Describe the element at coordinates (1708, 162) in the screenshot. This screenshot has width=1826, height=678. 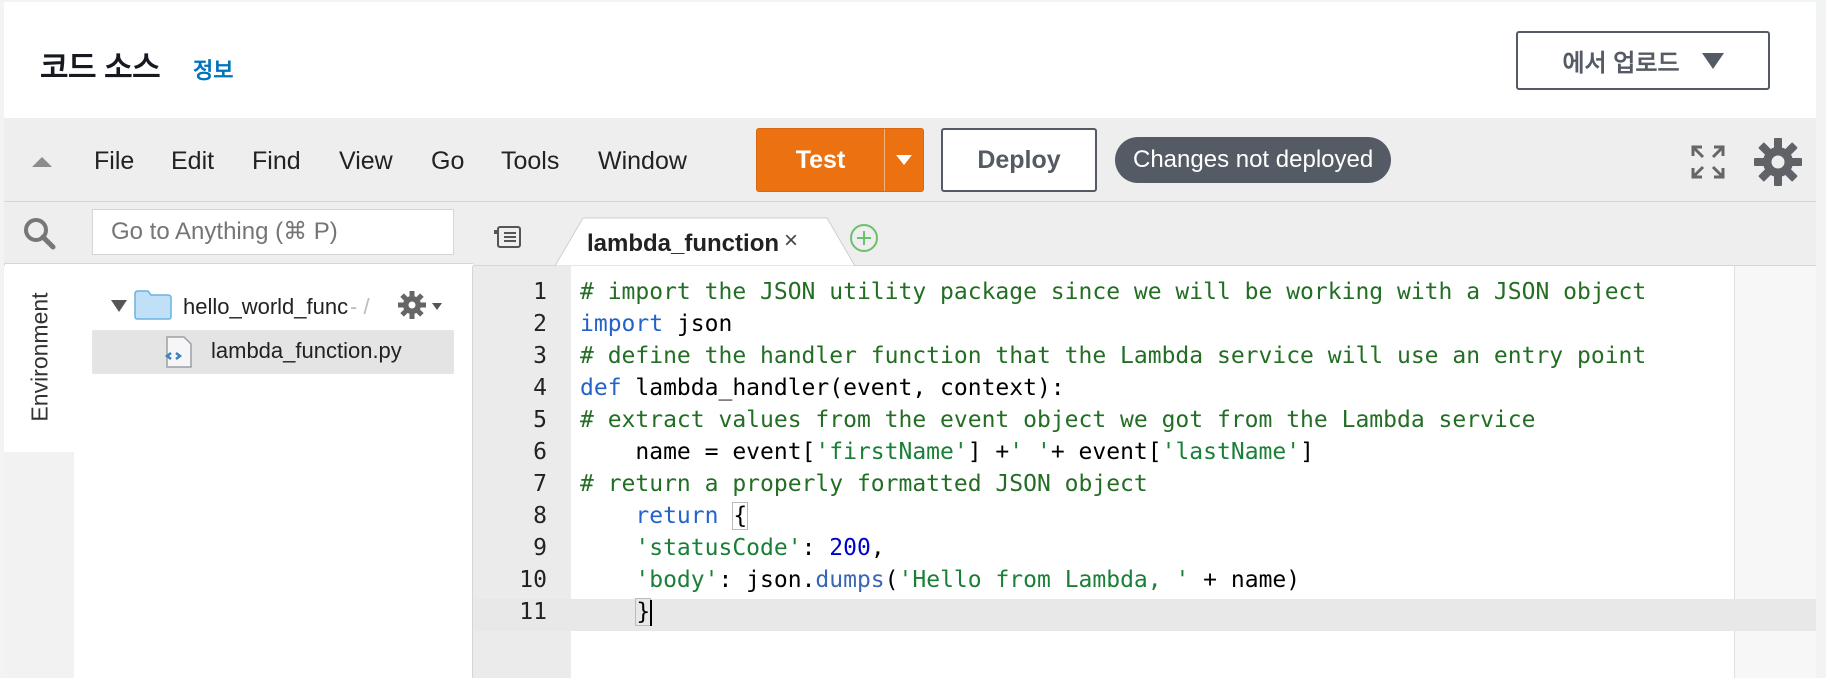
I see `fullscreen-icon` at that location.